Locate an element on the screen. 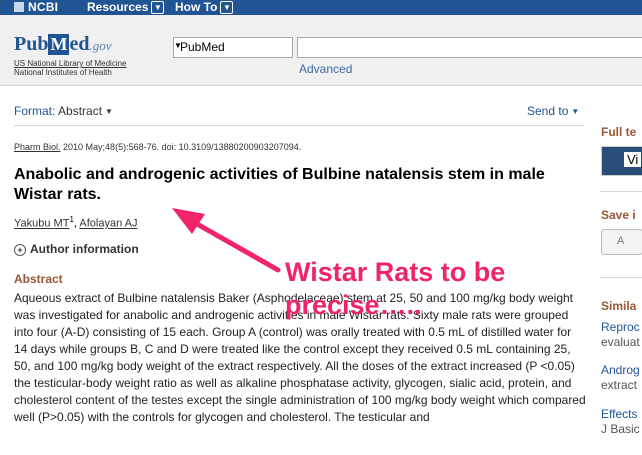  annotation-line-2: precise….. is located at coordinates (353, 305).